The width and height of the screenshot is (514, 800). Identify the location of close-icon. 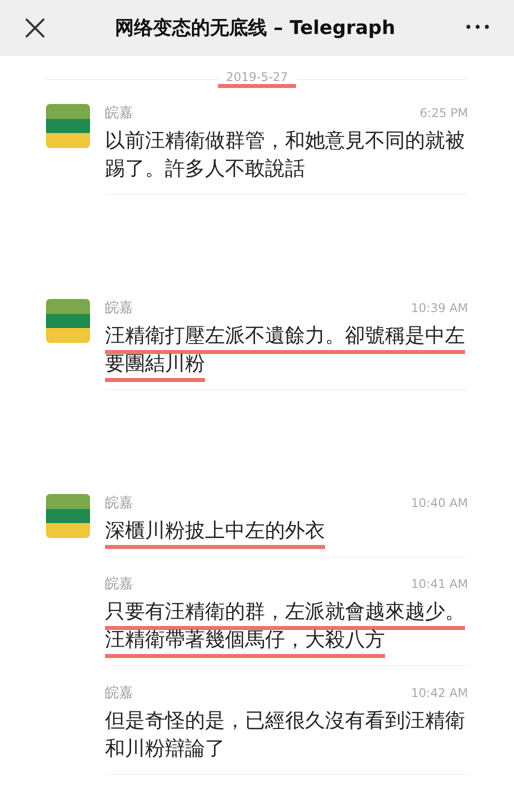
(35, 28).